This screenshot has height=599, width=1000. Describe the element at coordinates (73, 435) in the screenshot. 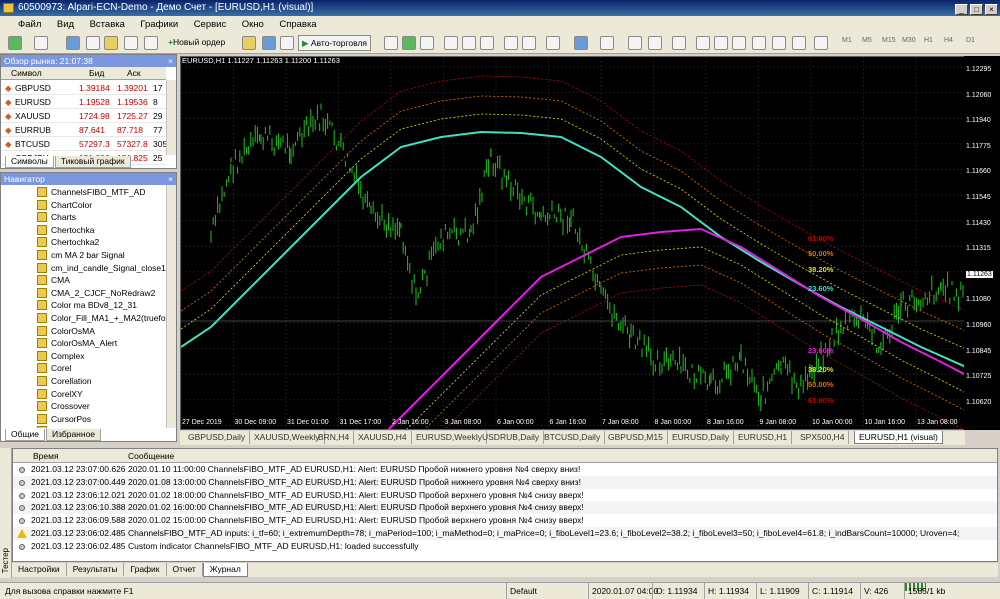

I see `tab-favorites: Избранное` at that location.